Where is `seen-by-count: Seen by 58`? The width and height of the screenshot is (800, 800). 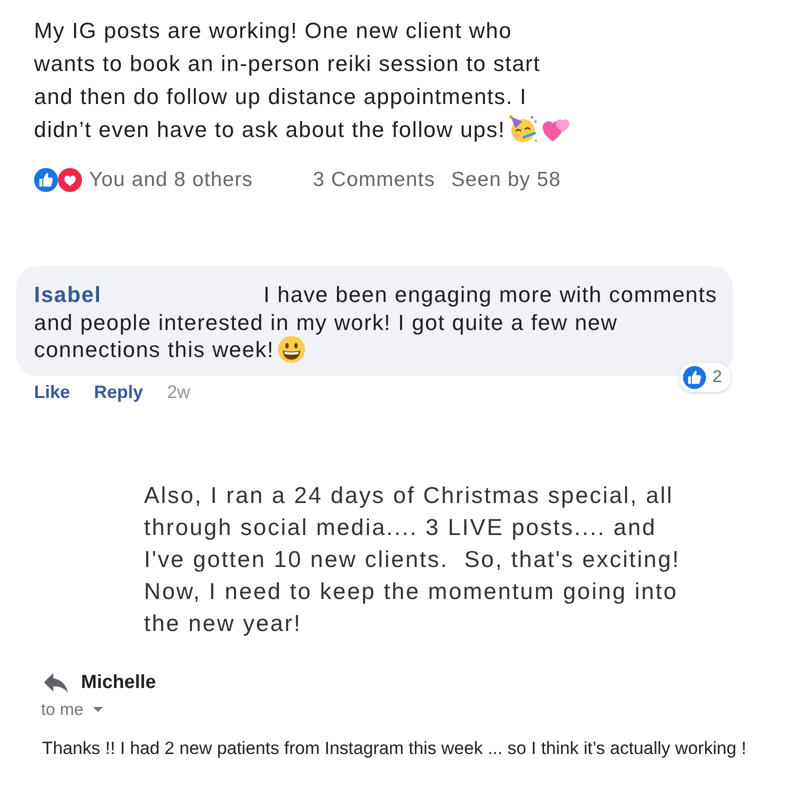 seen-by-count: Seen by 58 is located at coordinates (506, 180).